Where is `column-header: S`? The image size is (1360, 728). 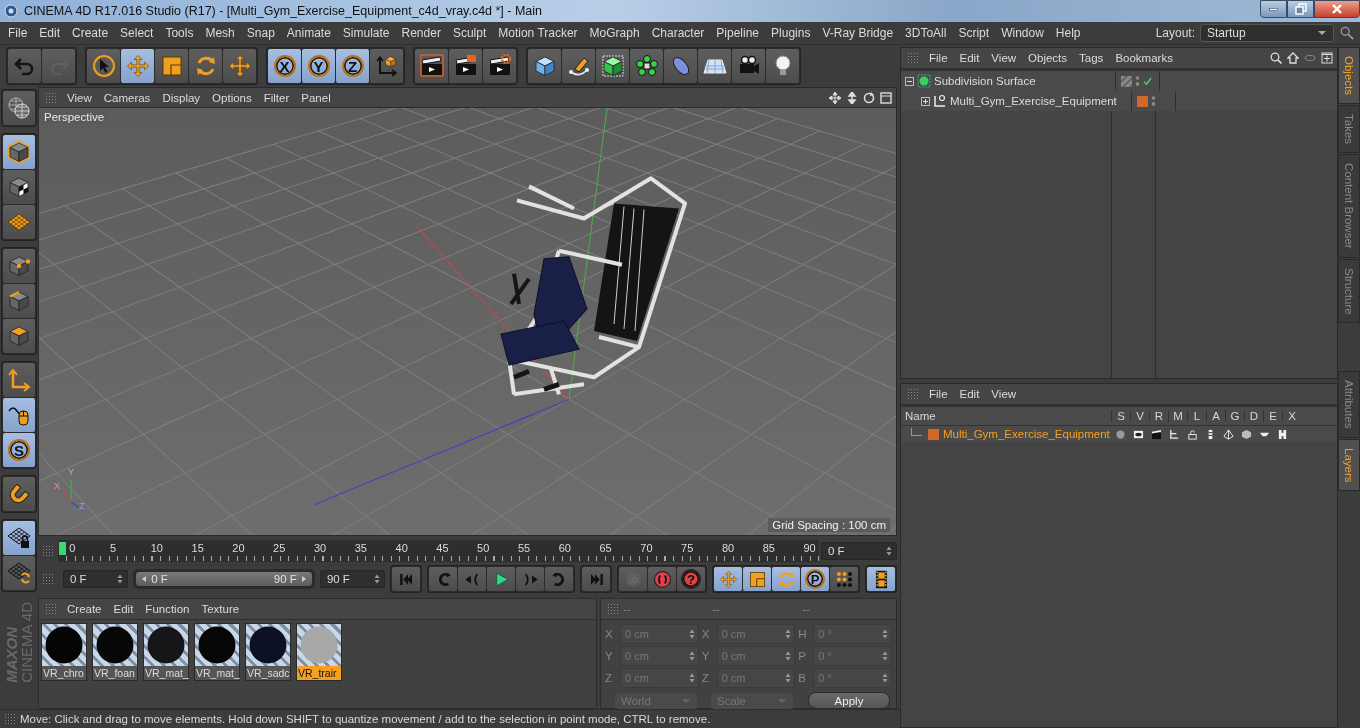
column-header: S is located at coordinates (1120, 416).